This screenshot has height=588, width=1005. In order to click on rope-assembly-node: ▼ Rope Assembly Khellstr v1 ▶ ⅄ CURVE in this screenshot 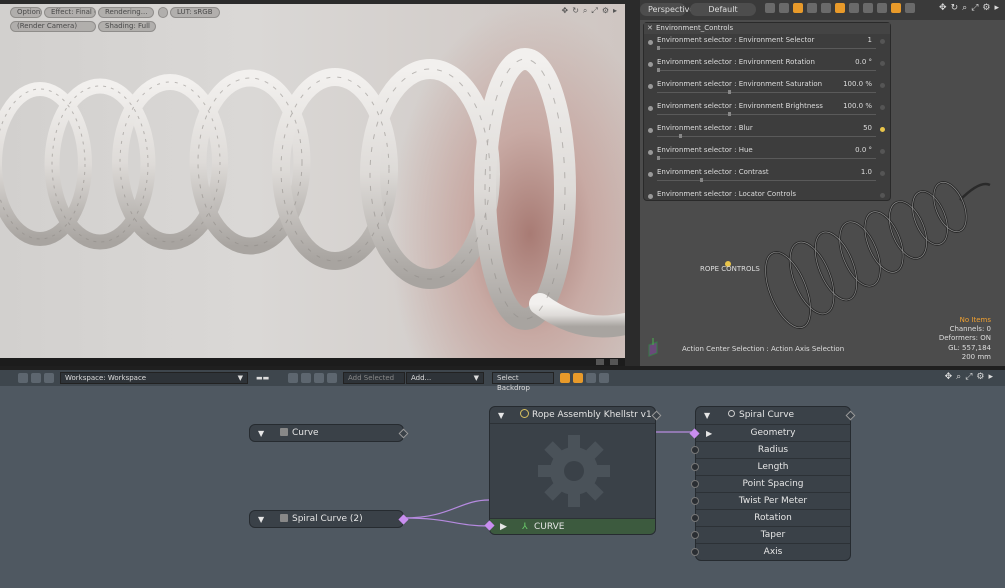, I will do `click(573, 470)`.